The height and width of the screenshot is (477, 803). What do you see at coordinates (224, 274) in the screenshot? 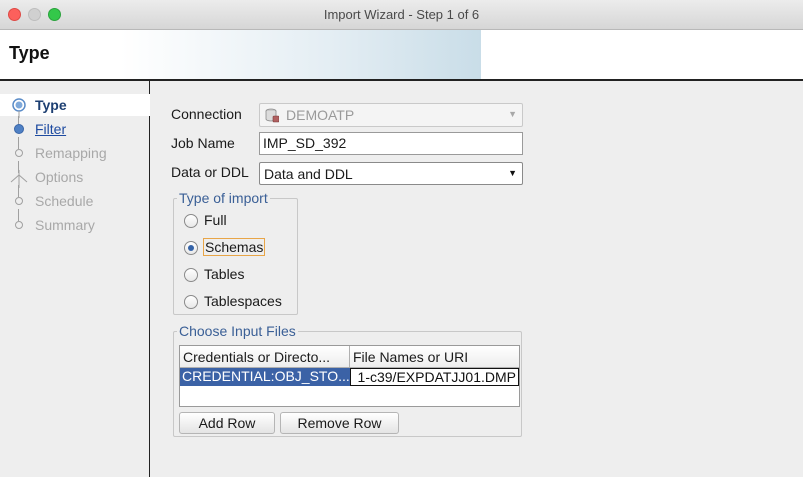
I see `radio-label: Tables` at bounding box center [224, 274].